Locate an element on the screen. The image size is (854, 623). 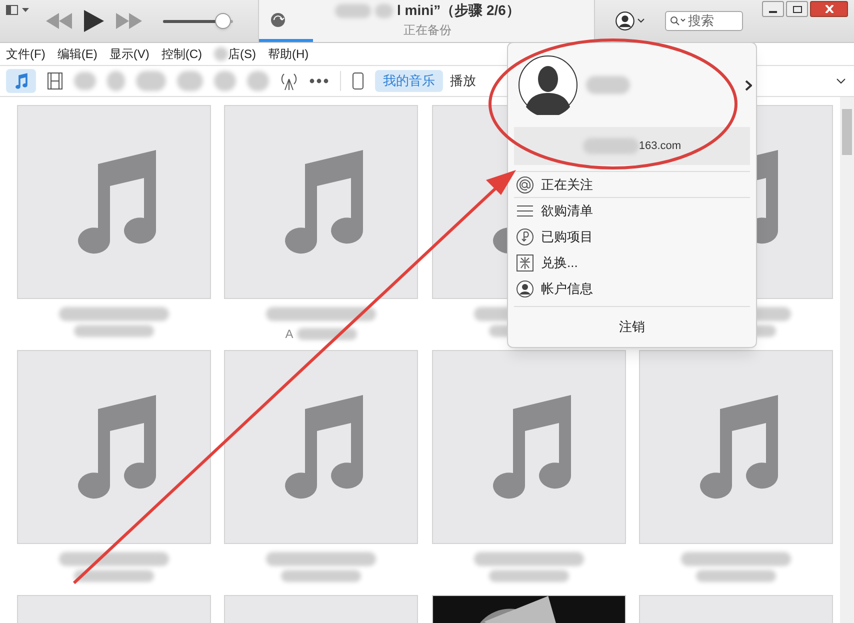
view-tab: 播放 is located at coordinates (463, 81).